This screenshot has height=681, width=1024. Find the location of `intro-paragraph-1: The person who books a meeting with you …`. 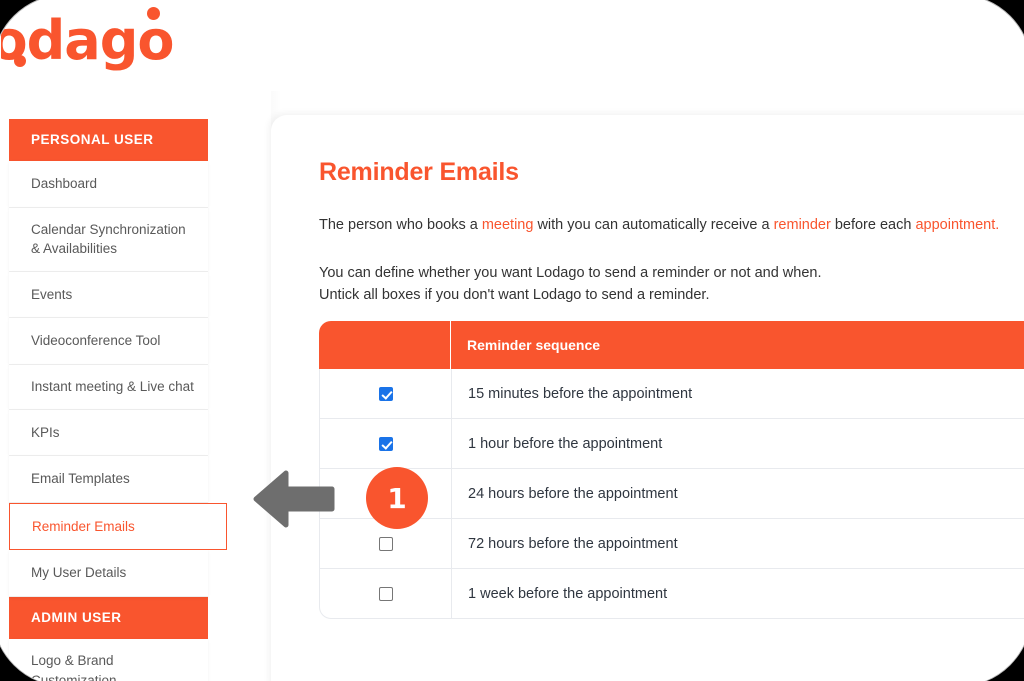

intro-paragraph-1: The person who books a meeting with you … is located at coordinates (659, 225).